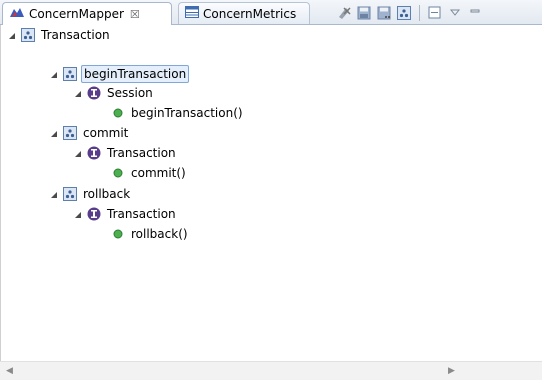  I want to click on tree-node-method: commit(), so click(149, 173).